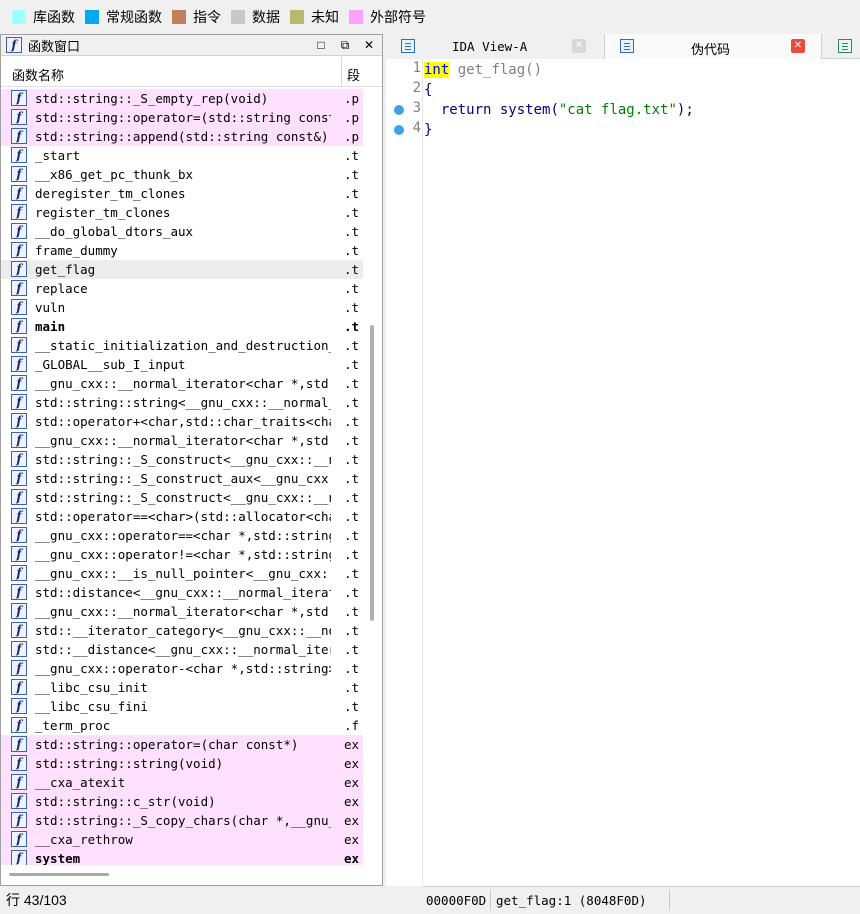 The width and height of the screenshot is (860, 914). I want to click on function-row: f std::string::c_str(void) ex, so click(182, 801).